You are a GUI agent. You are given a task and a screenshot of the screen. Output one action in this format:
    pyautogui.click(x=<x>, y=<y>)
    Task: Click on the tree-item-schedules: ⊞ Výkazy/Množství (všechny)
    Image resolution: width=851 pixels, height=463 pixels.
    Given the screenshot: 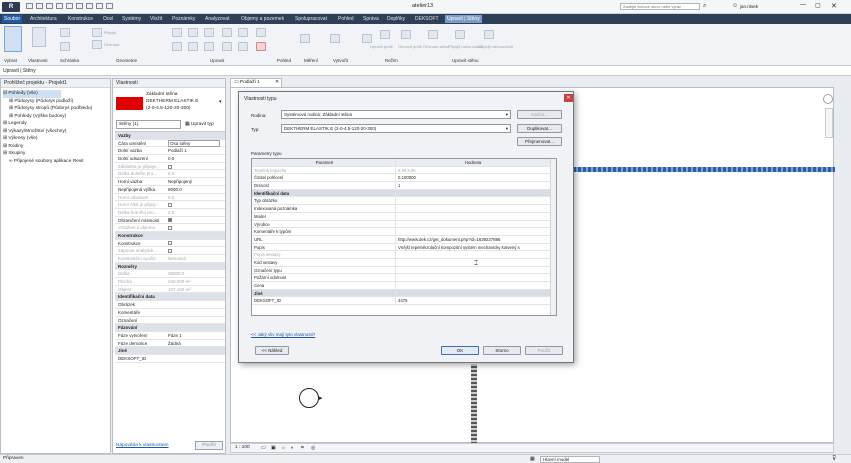 What is the action you would take?
    pyautogui.click(x=56, y=132)
    